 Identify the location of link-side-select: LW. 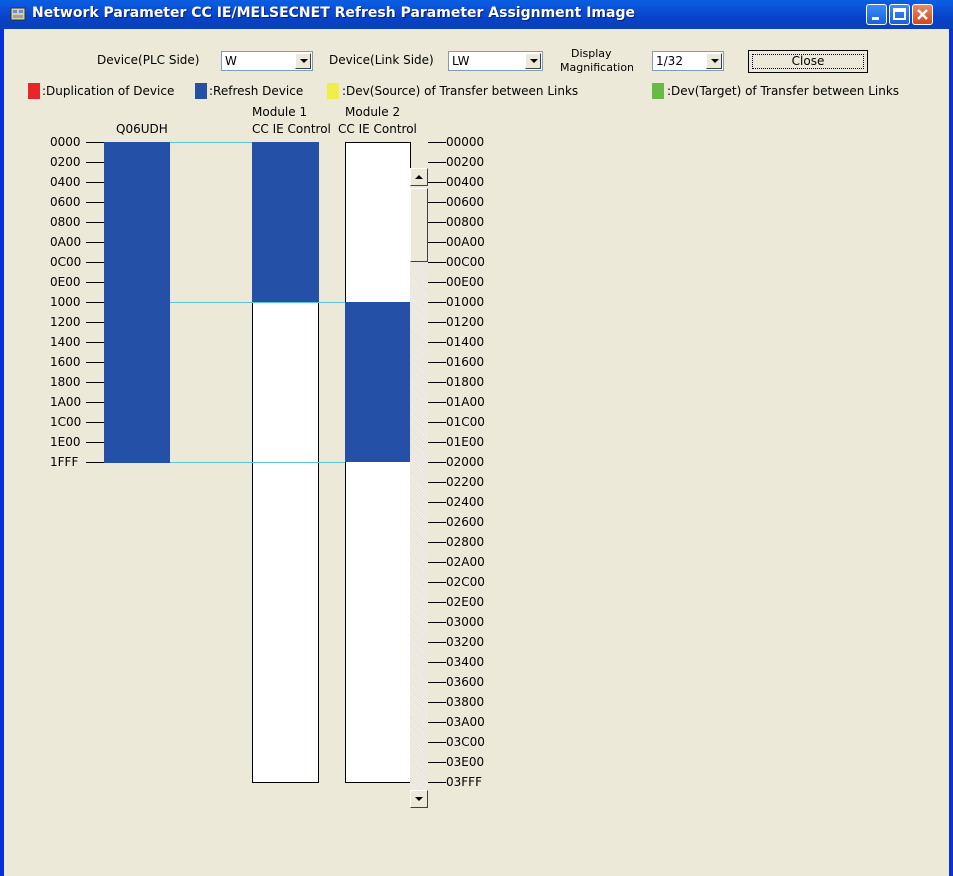
(495, 61).